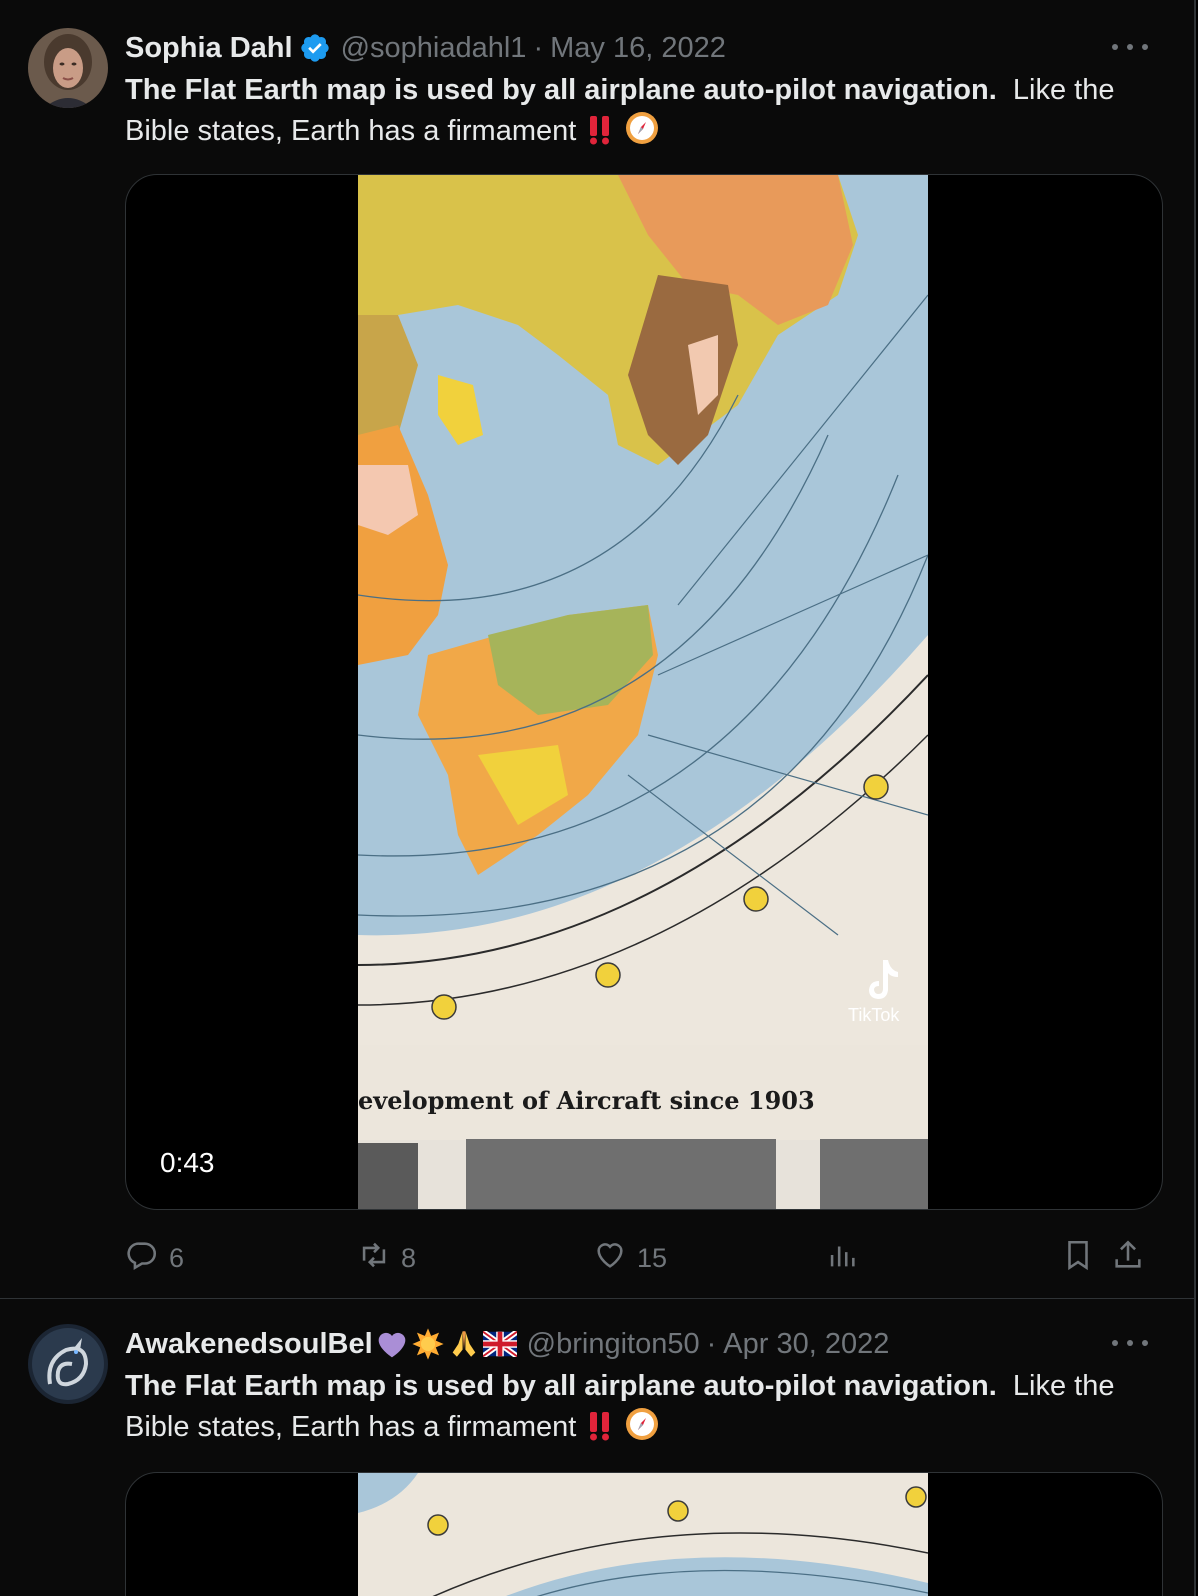 This screenshot has height=1596, width=1198. What do you see at coordinates (613, 1344) in the screenshot?
I see `author-handle: @bringiton50` at bounding box center [613, 1344].